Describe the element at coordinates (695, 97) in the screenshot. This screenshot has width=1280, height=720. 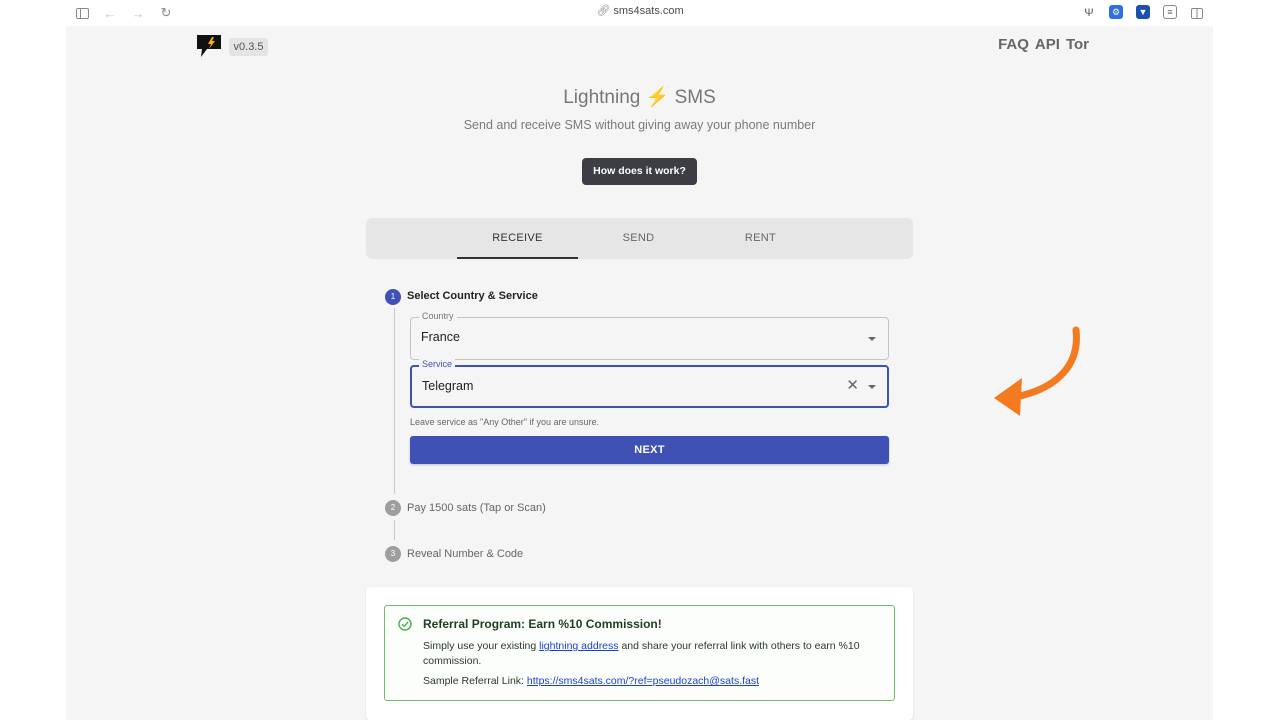
I see `title-text-right: SMS` at that location.